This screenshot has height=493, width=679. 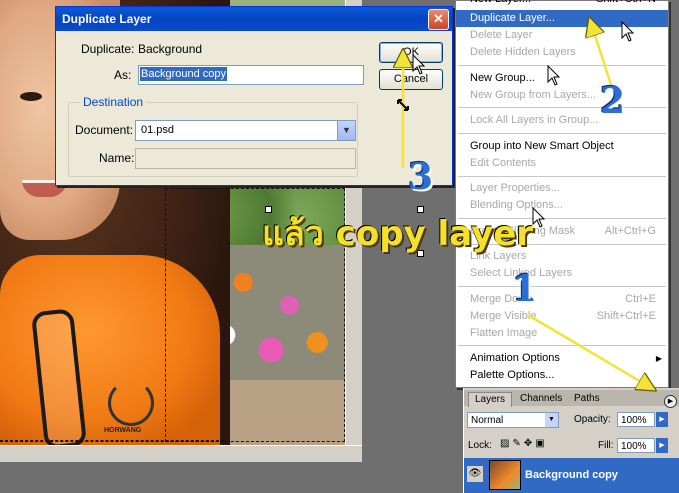 What do you see at coordinates (421, 177) in the screenshot?
I see `step-number-3: 3` at bounding box center [421, 177].